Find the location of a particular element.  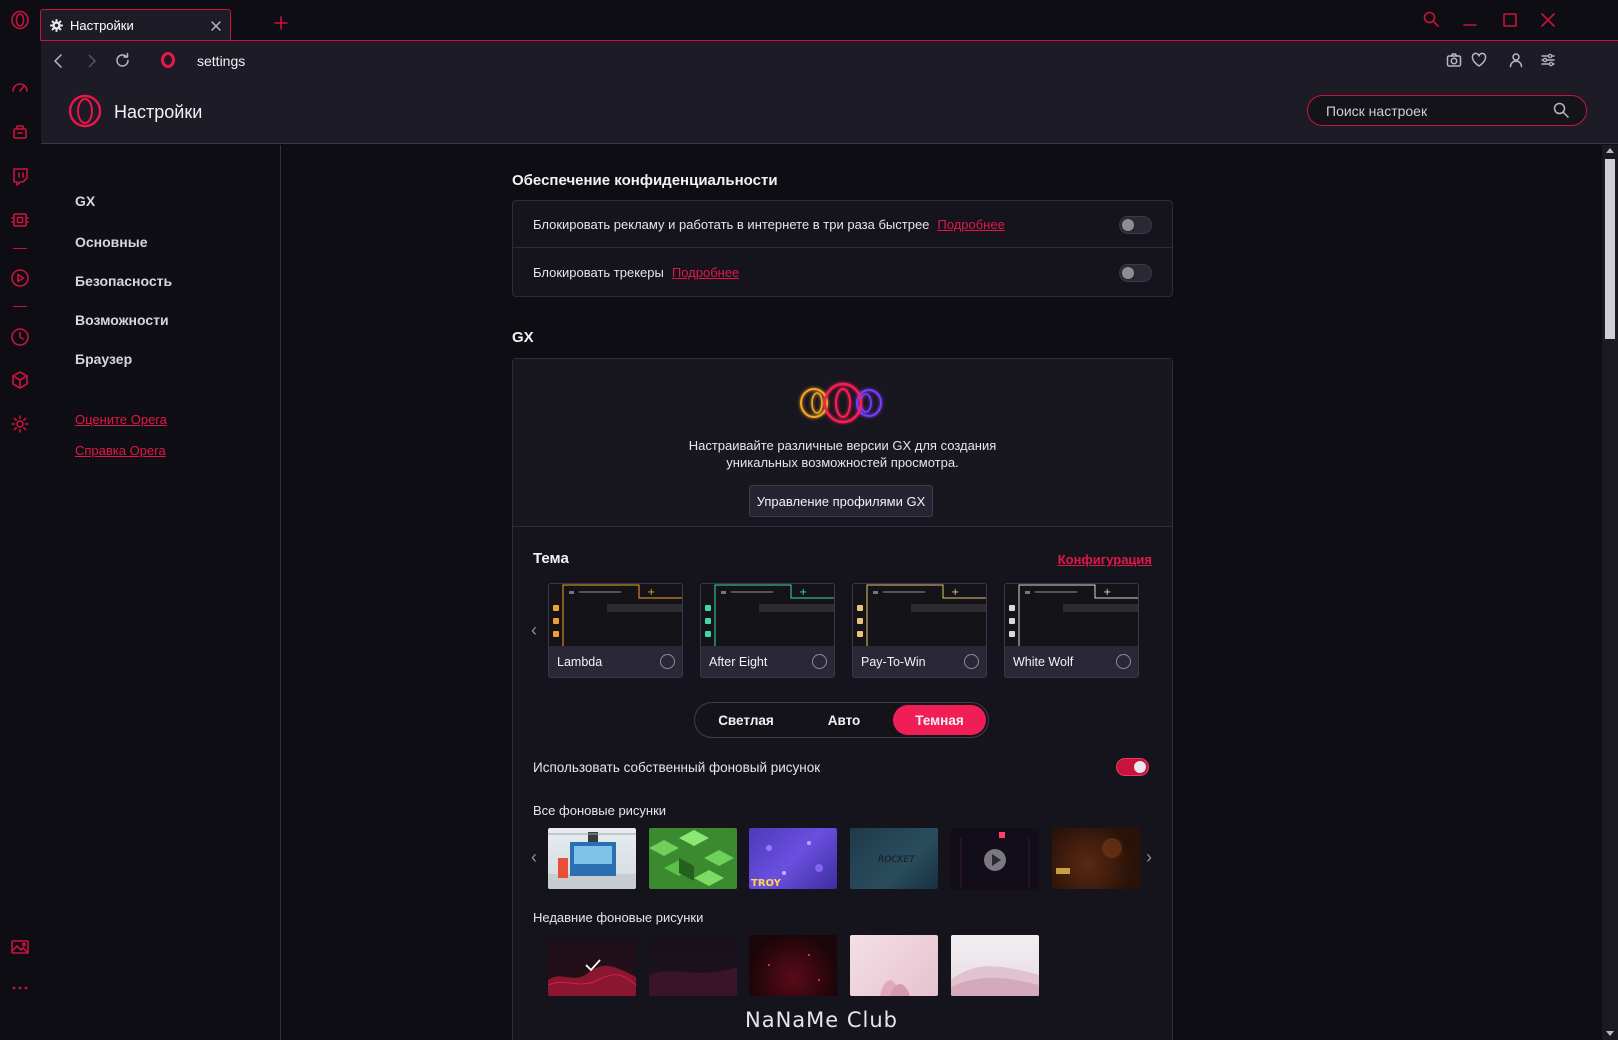

gx-control-icon is located at coordinates (20, 88).